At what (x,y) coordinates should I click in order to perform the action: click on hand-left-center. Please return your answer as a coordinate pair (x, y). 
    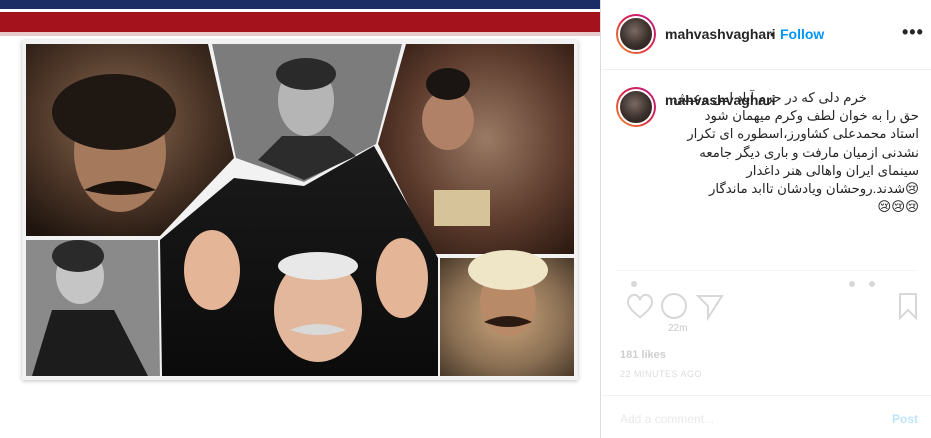
    Looking at the image, I should click on (212, 270).